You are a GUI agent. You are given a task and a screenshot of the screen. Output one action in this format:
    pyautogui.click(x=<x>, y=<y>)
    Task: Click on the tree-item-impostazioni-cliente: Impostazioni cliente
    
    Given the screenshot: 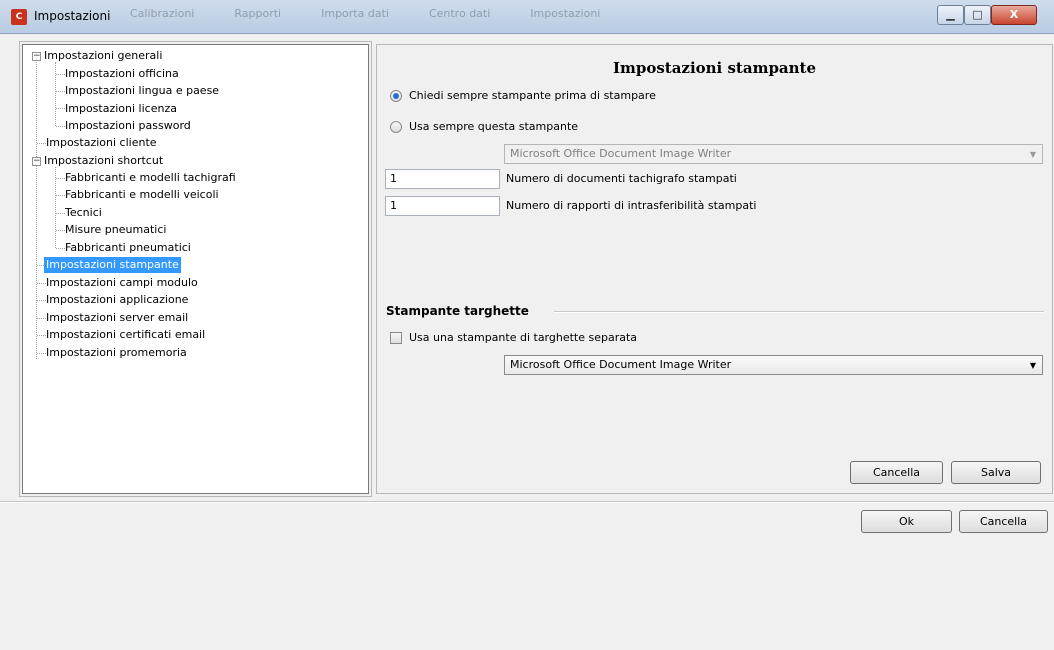 What is the action you would take?
    pyautogui.click(x=101, y=143)
    